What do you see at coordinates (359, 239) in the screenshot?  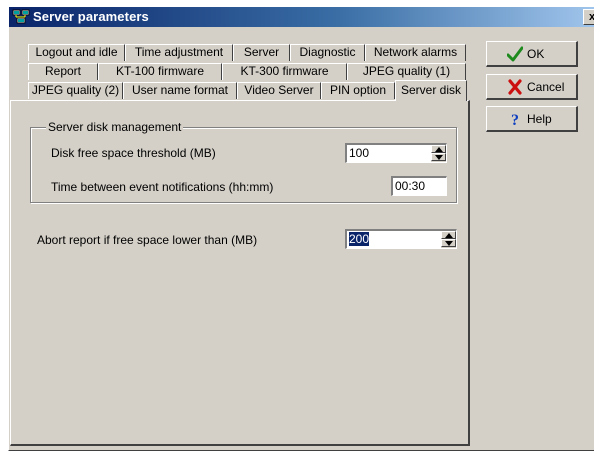 I see `abort-value: 200` at bounding box center [359, 239].